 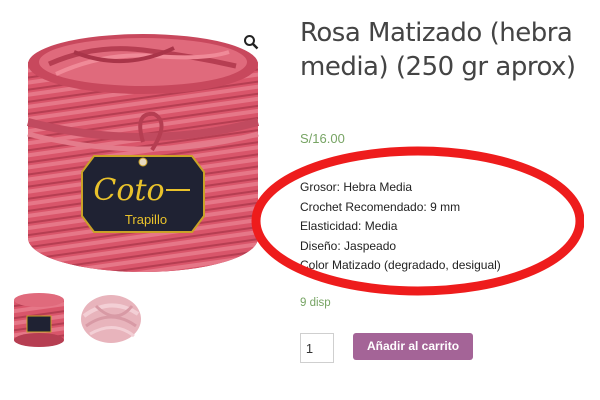 What do you see at coordinates (356, 187) in the screenshot?
I see `detail-thickness: Grosor: Hebra Media` at bounding box center [356, 187].